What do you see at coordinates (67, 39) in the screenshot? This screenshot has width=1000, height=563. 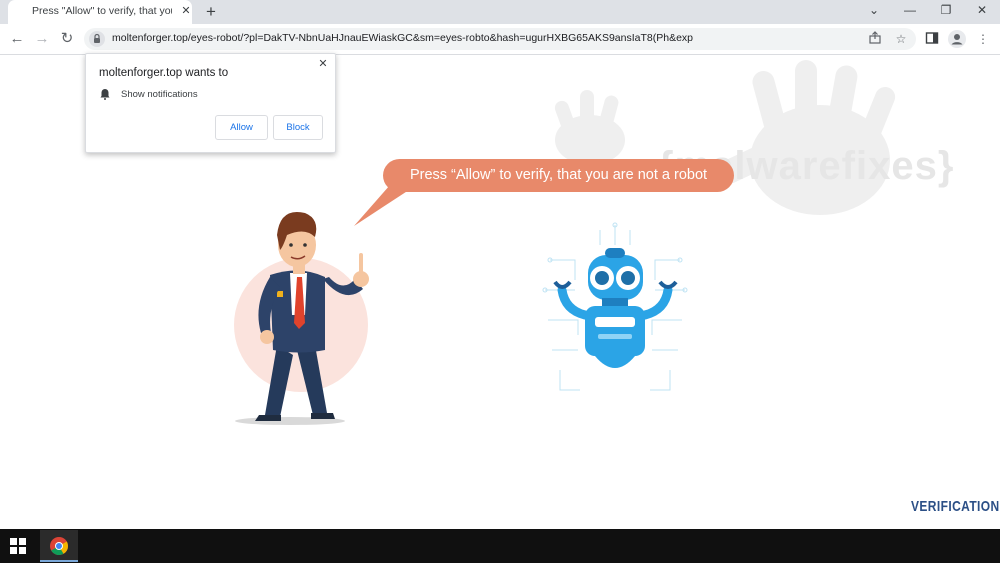 I see `reload-icon: ↻` at bounding box center [67, 39].